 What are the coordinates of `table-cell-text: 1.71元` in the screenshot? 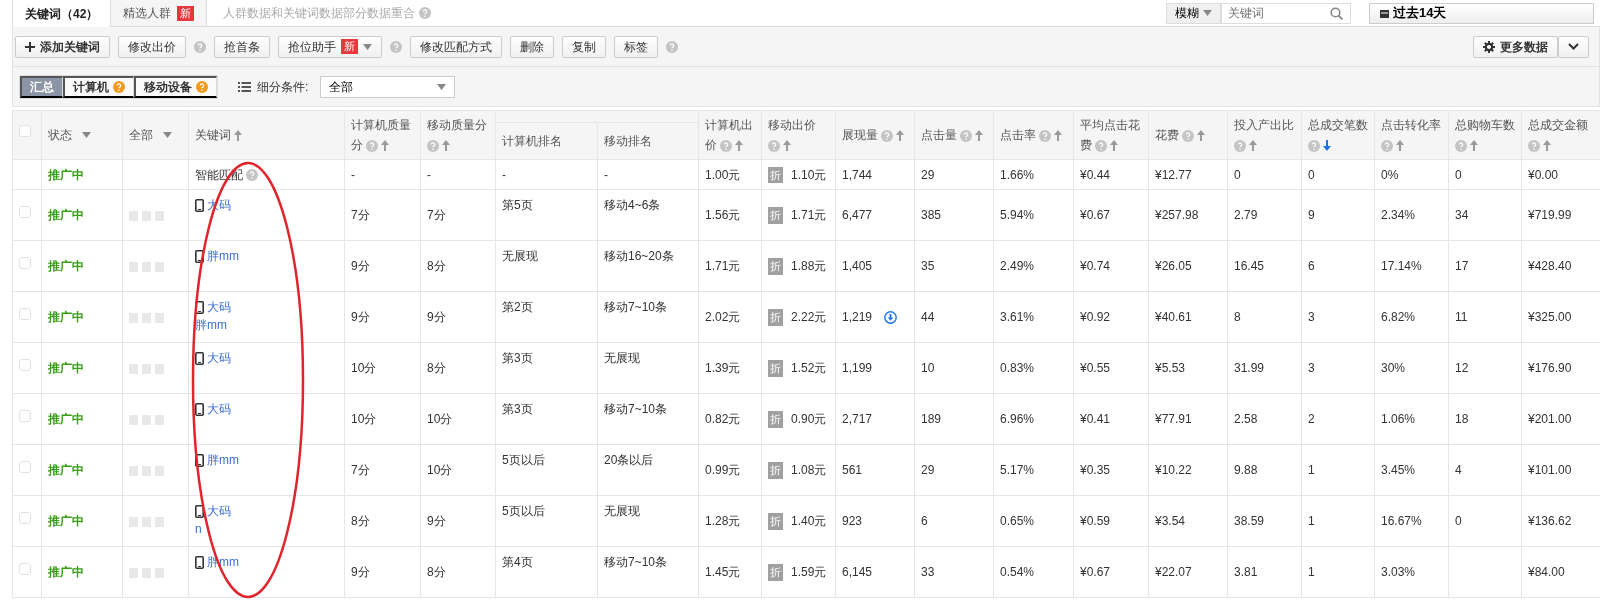 It's located at (809, 216).